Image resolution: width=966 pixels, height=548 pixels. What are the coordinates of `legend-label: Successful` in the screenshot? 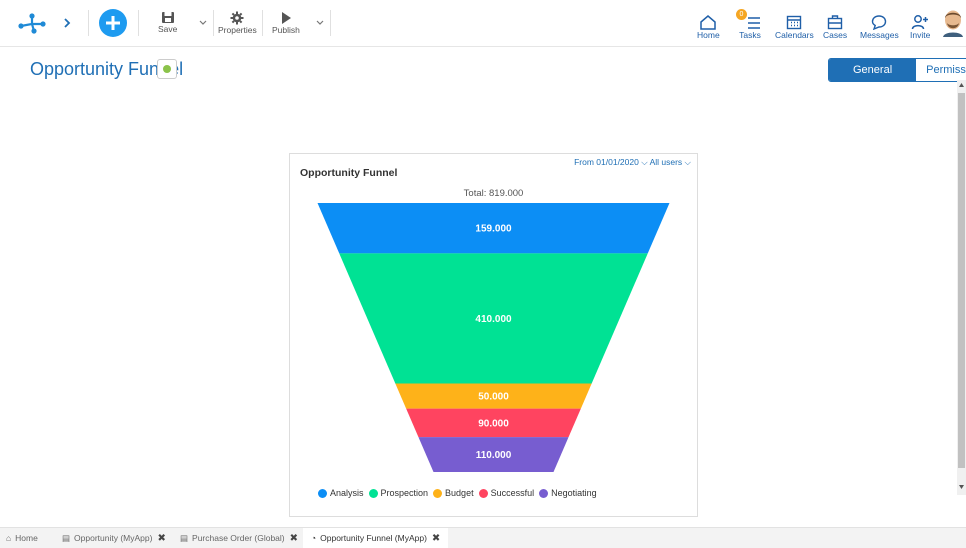 It's located at (512, 493).